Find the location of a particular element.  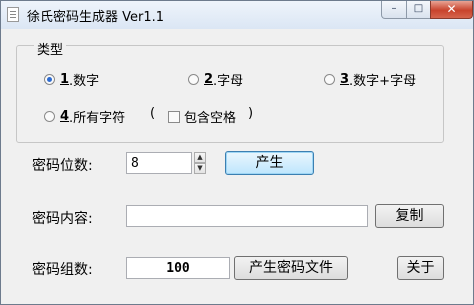

password-output is located at coordinates (247, 216).